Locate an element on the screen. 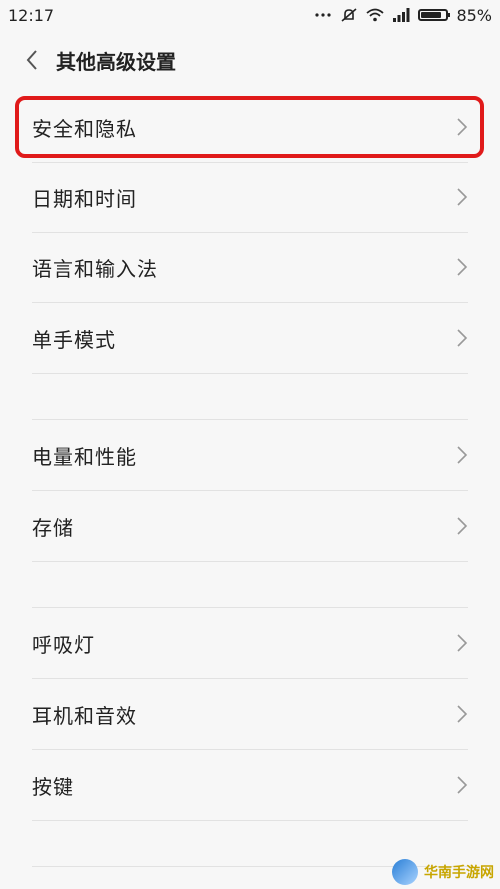 The height and width of the screenshot is (889, 500). settings-item-language-input: 语言和输入法 is located at coordinates (250, 267).